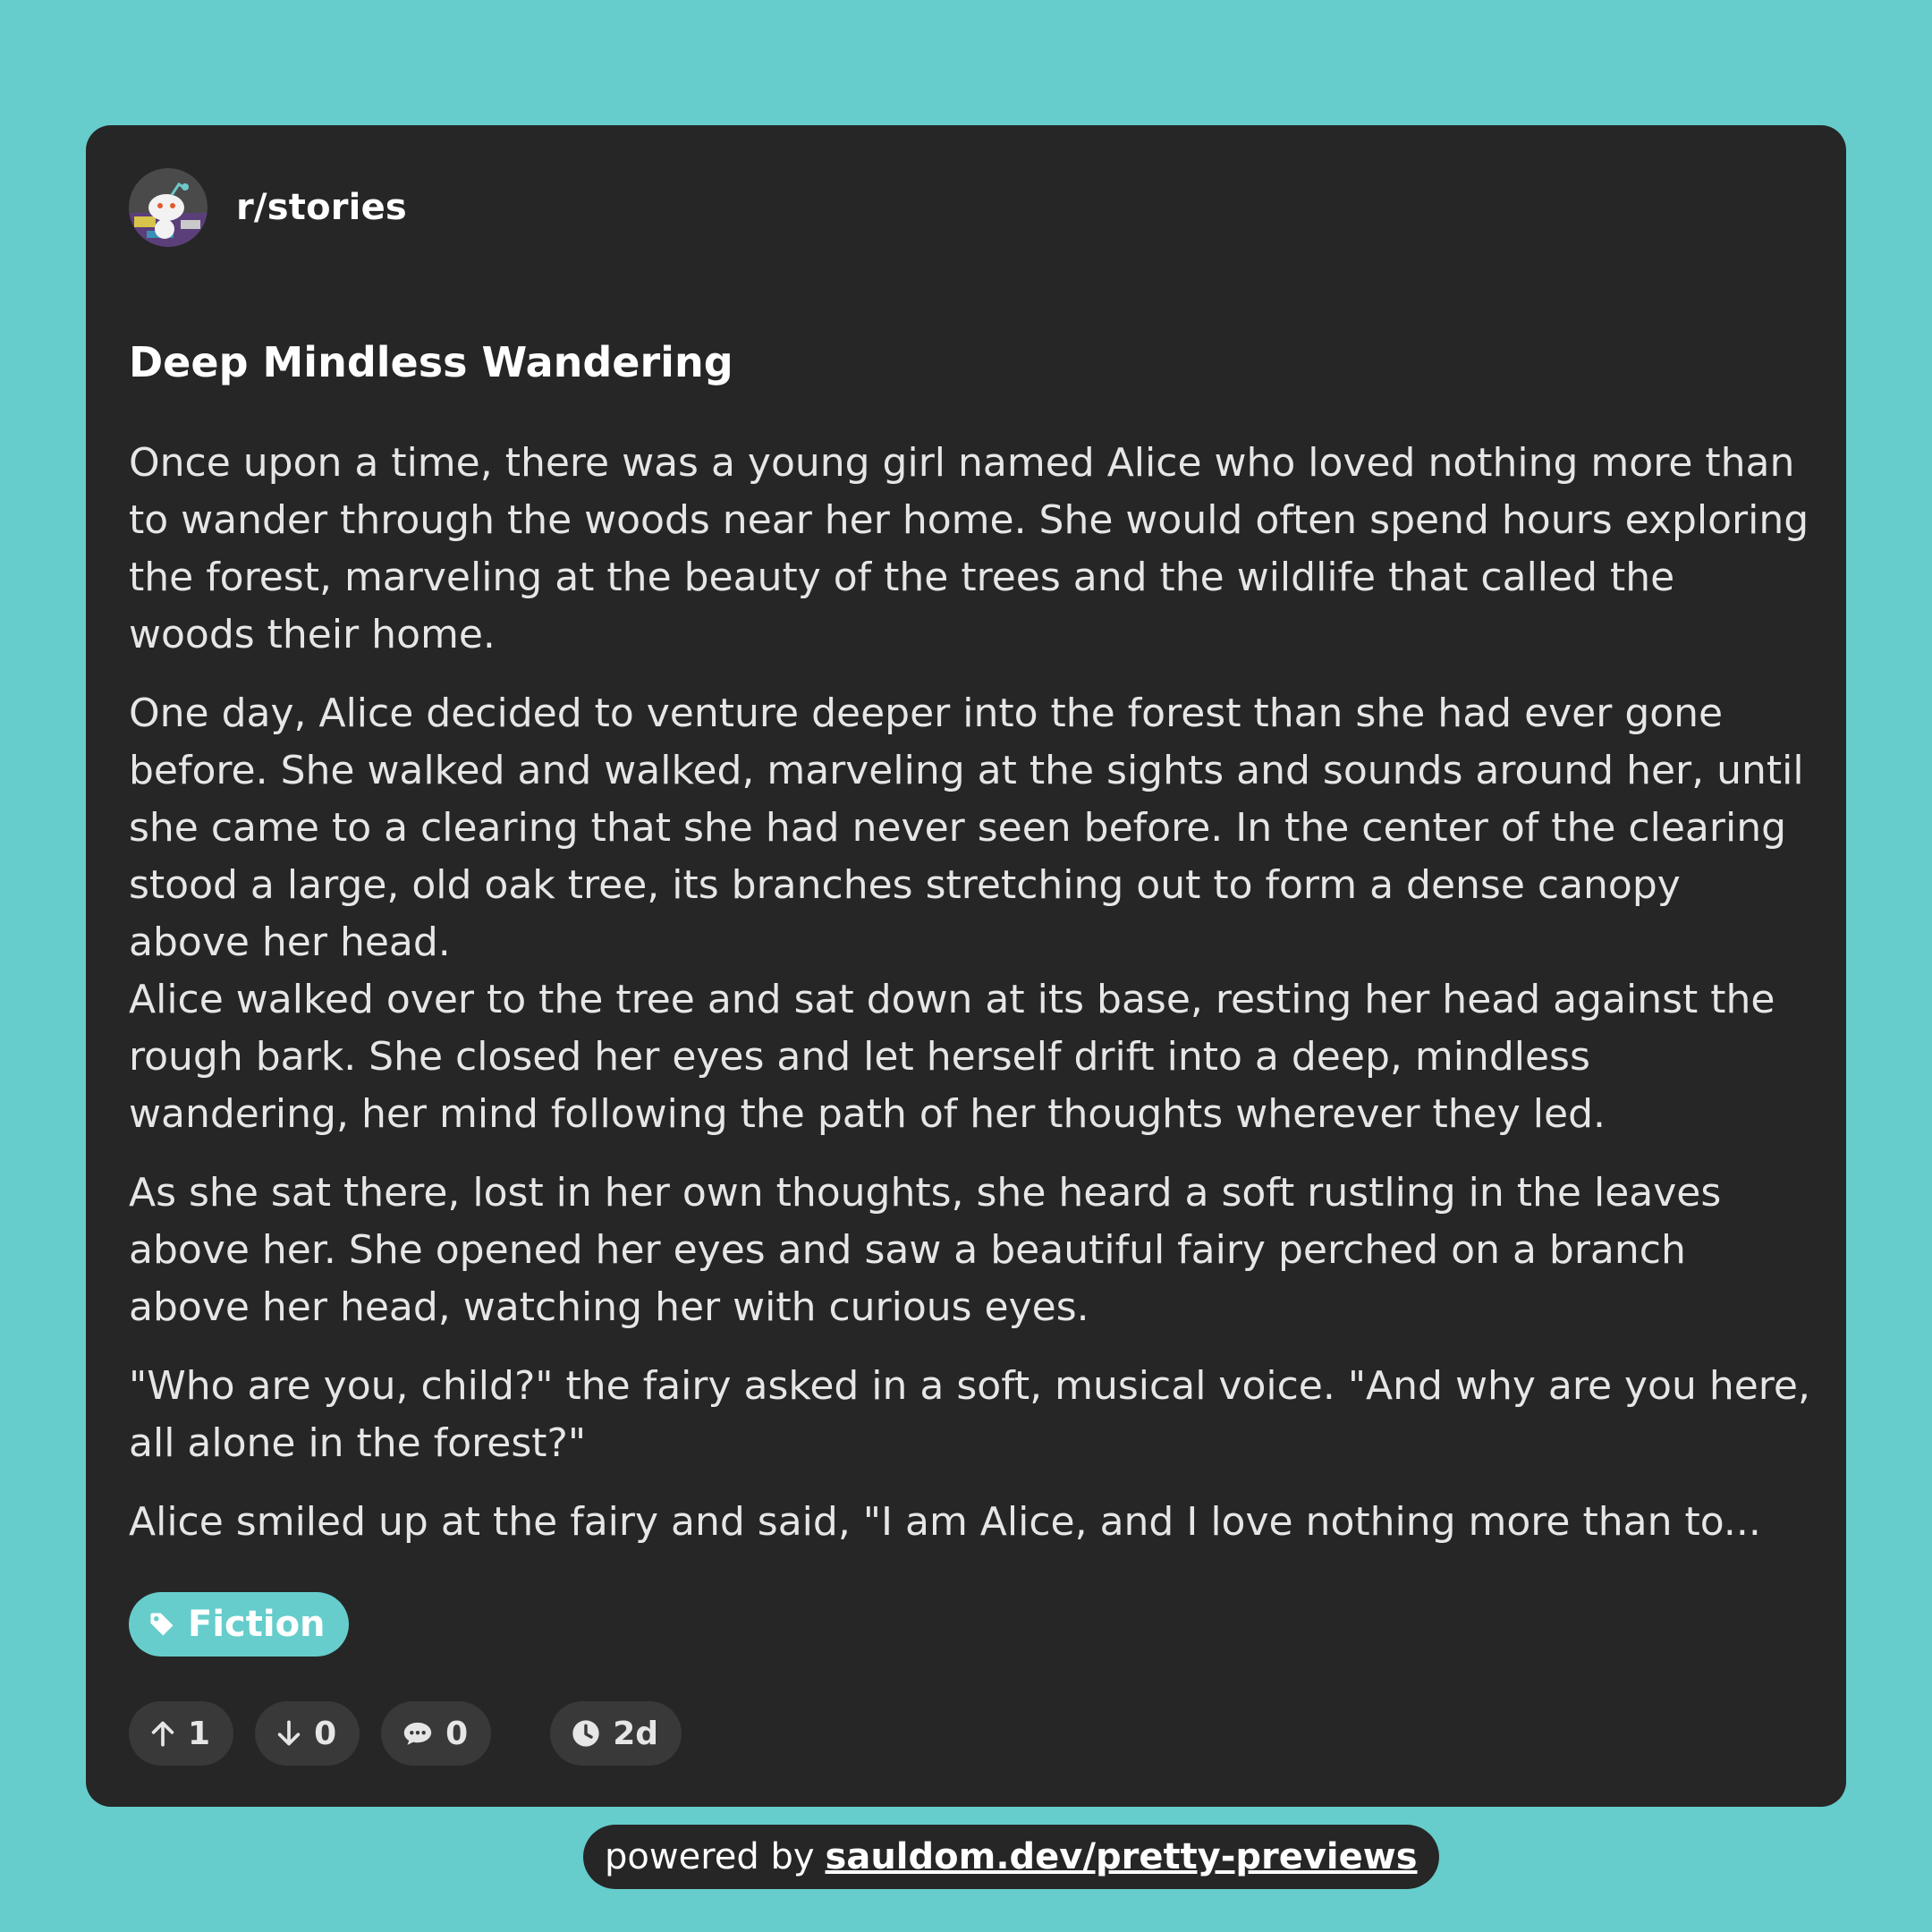  What do you see at coordinates (457, 1733) in the screenshot?
I see `comment-count: 0` at bounding box center [457, 1733].